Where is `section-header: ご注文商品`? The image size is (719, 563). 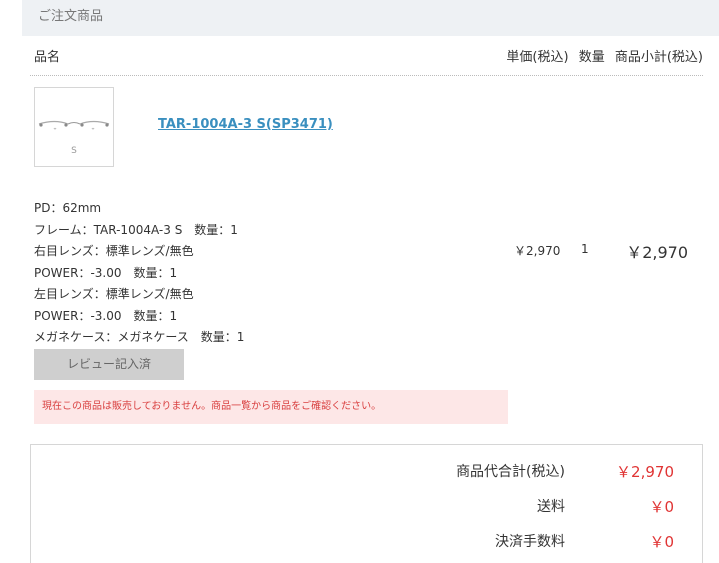
section-header: ご注文商品 is located at coordinates (370, 18).